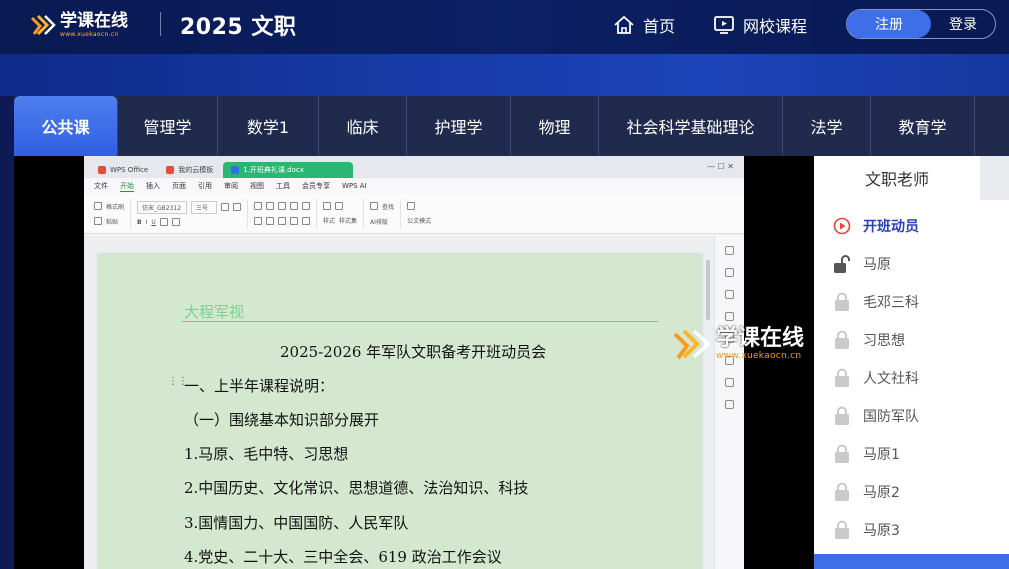 Image resolution: width=1009 pixels, height=569 pixels. What do you see at coordinates (889, 24) in the screenshot?
I see `register-button: 注册` at bounding box center [889, 24].